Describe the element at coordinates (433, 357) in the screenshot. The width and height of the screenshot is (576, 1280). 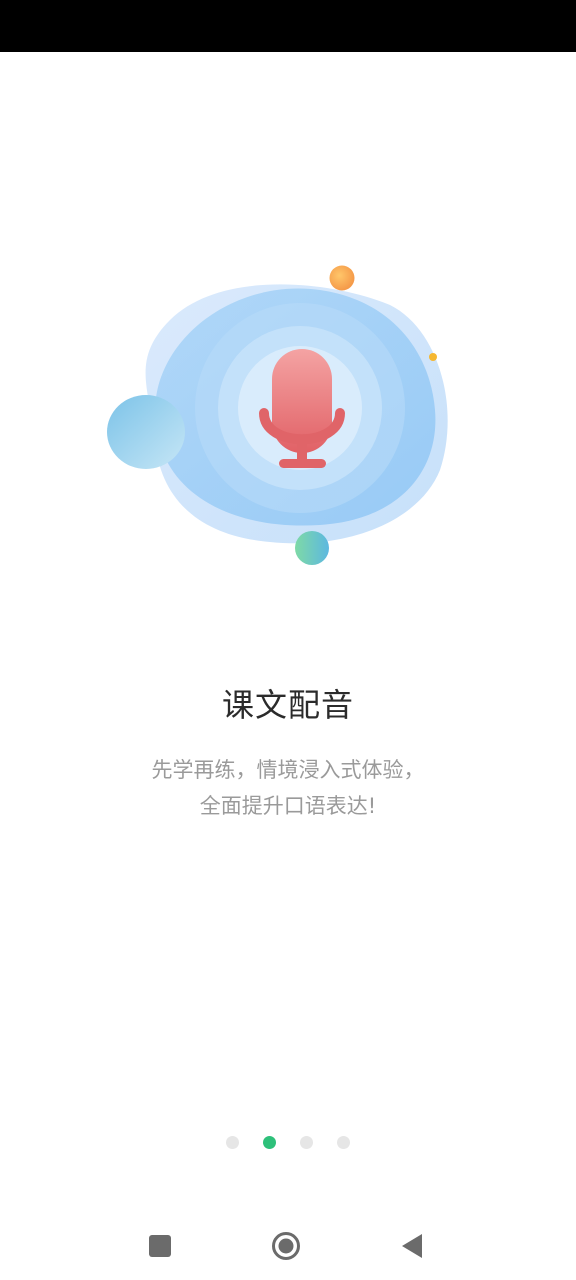
I see `yellow-dot` at that location.